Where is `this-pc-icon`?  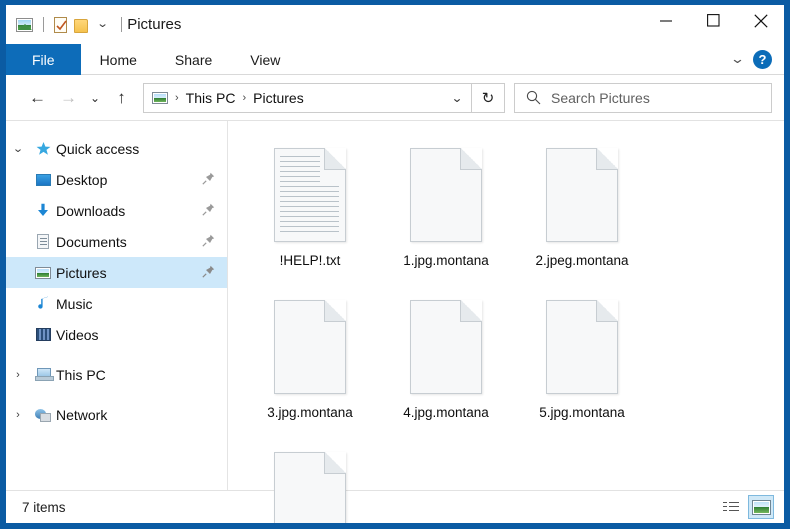 this-pc-icon is located at coordinates (43, 374).